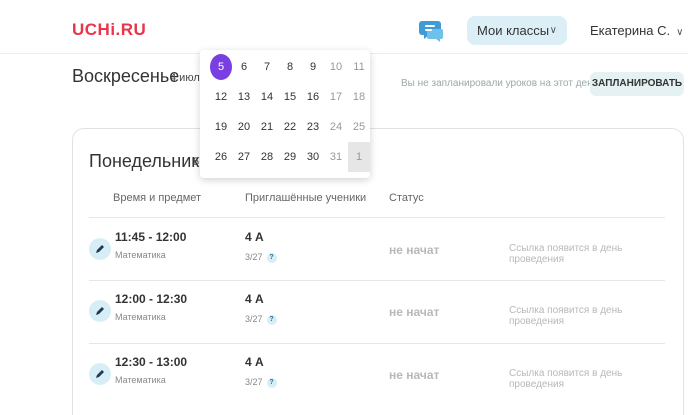 This screenshot has height=415, width=688. I want to click on calendar-day-weekend: 10, so click(336, 67).